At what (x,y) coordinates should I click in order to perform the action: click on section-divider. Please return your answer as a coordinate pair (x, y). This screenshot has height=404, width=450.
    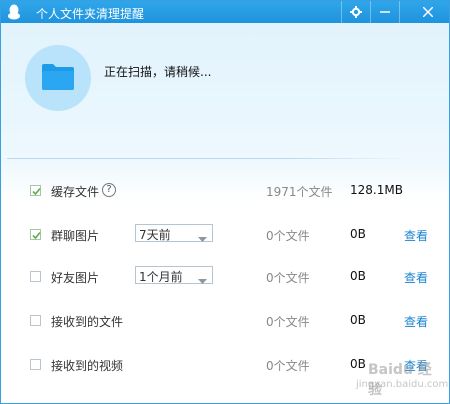
    Looking at the image, I should click on (207, 158).